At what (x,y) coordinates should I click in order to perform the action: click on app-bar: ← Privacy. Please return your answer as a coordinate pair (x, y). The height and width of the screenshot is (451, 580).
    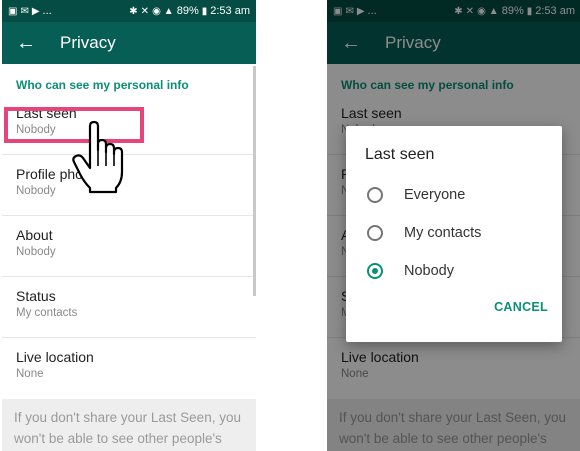
    Looking at the image, I should click on (129, 43).